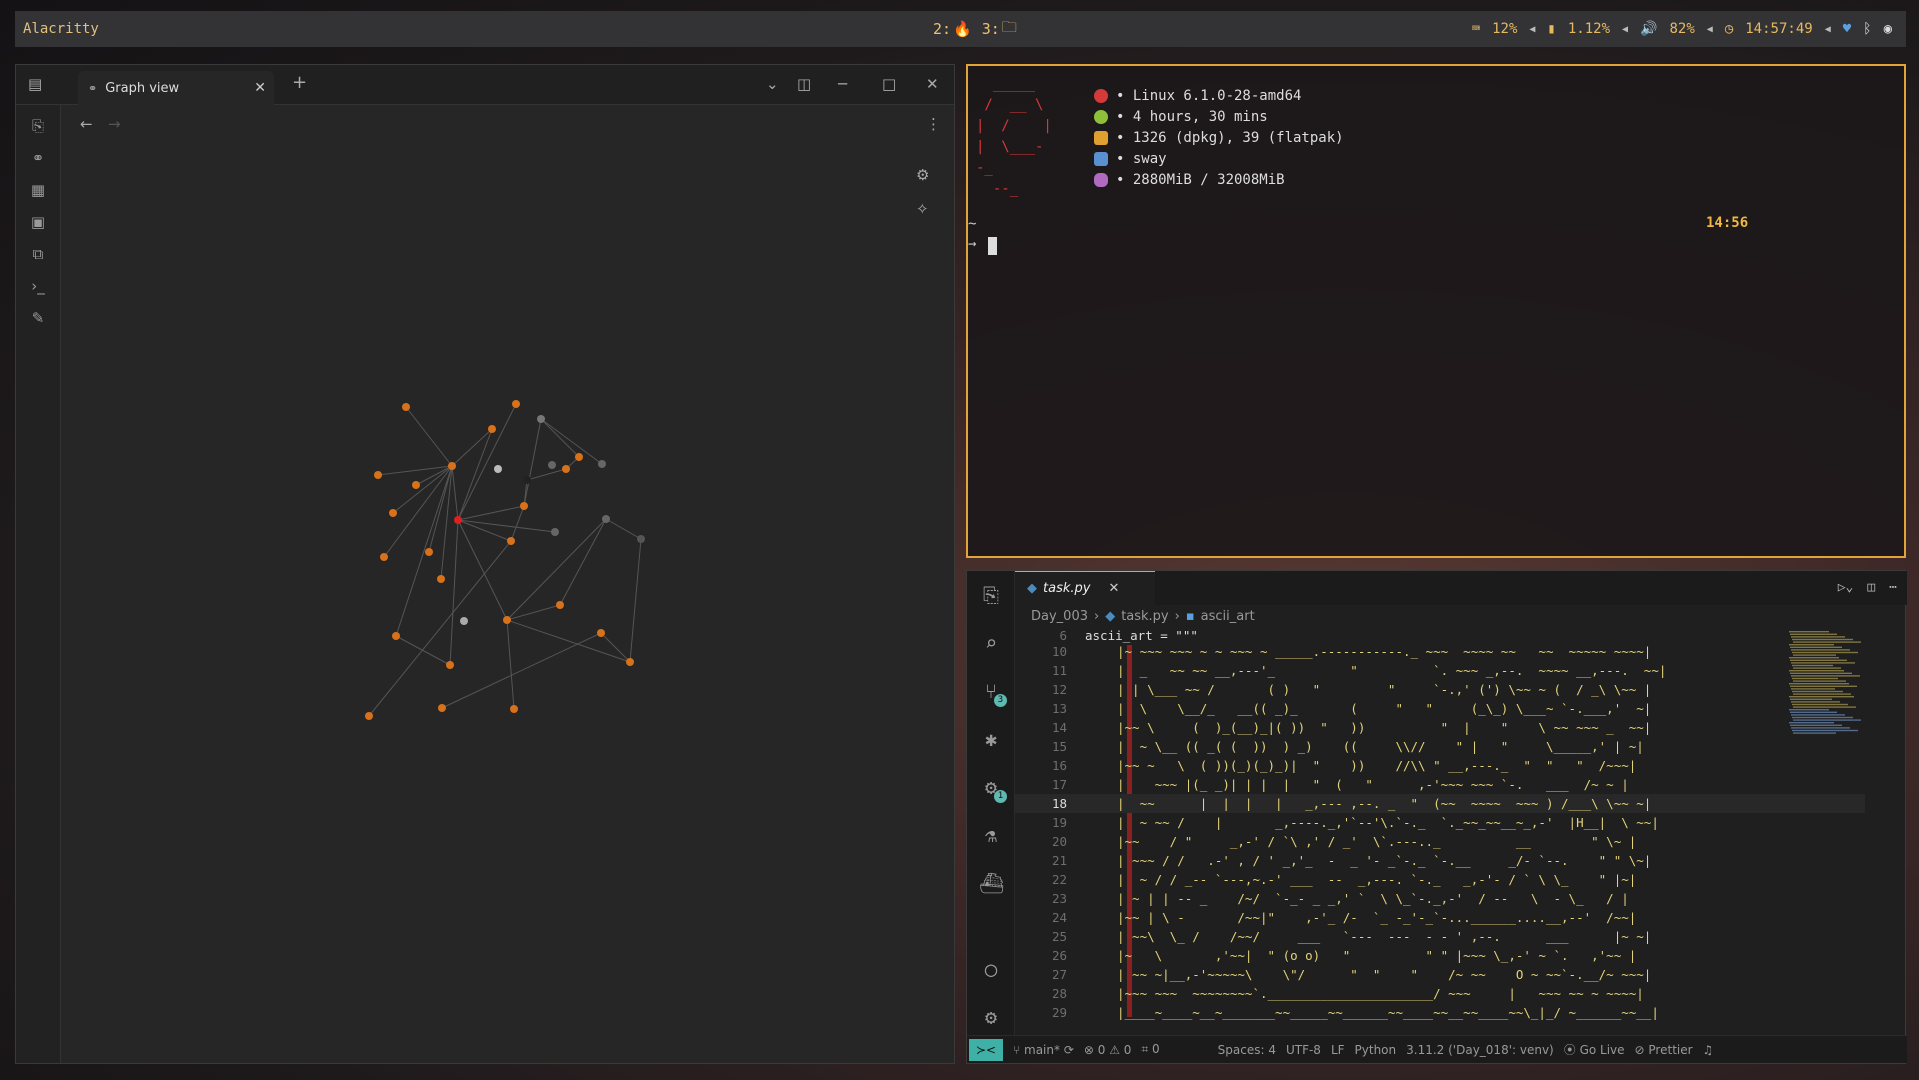  I want to click on language-mode: Python, so click(1376, 1050).